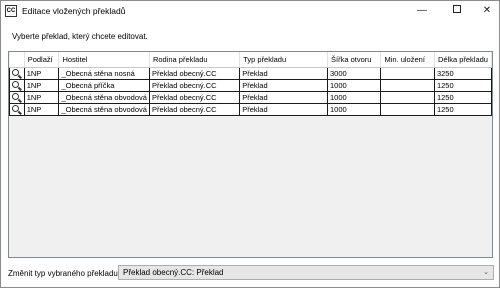 The image size is (500, 288). What do you see at coordinates (407, 60) in the screenshot?
I see `column-header-min-support: Min. uložení` at bounding box center [407, 60].